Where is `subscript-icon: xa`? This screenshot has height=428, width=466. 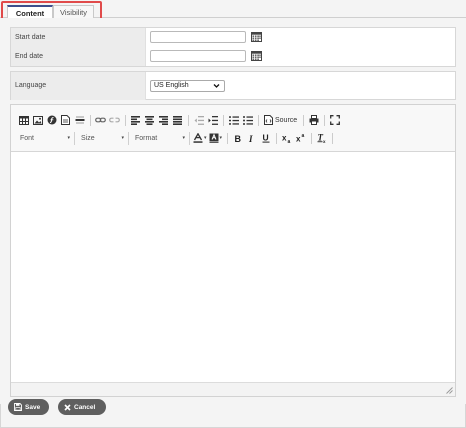 subscript-icon: xa is located at coordinates (286, 138).